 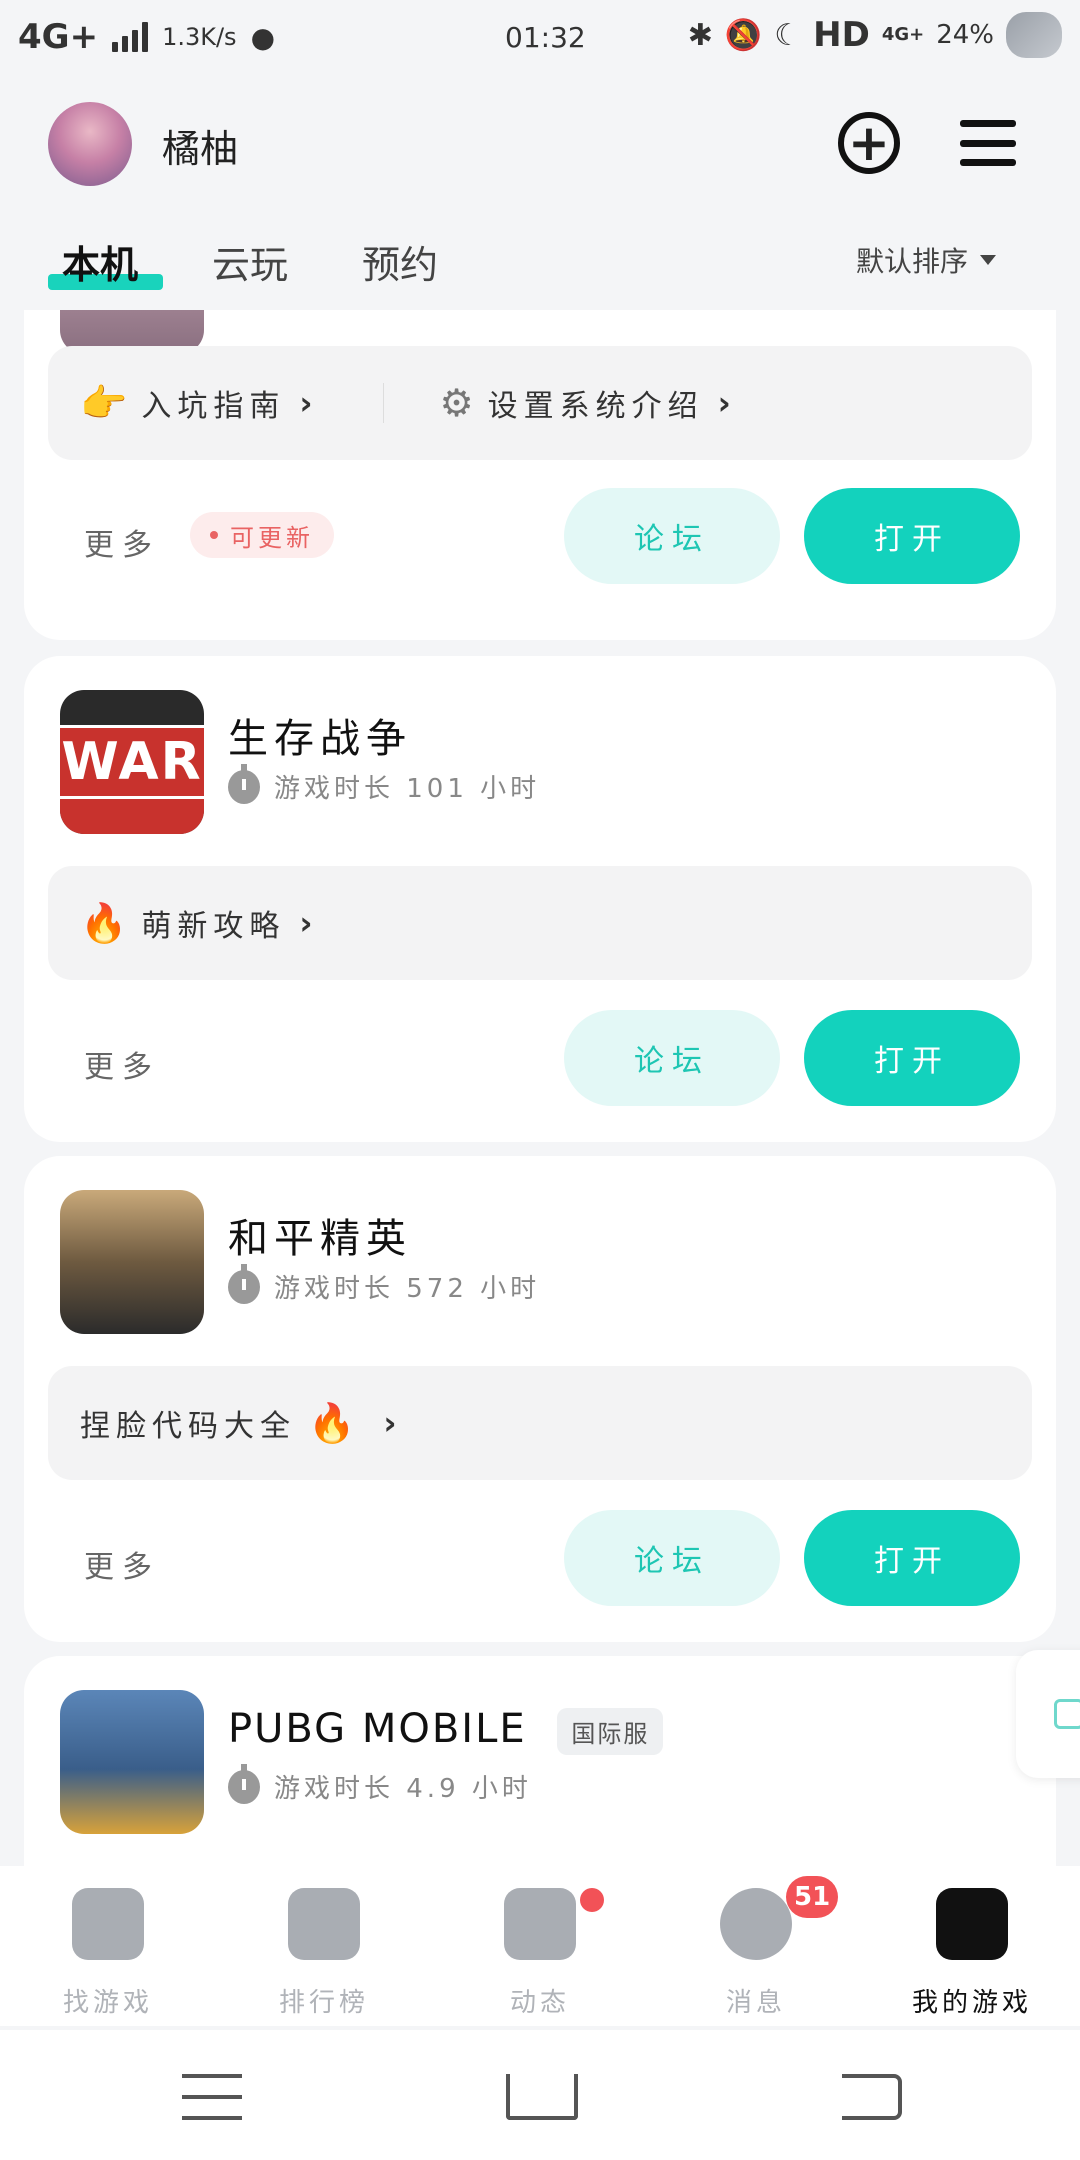 I want to click on nav-label: 动态, so click(x=539, y=2003).